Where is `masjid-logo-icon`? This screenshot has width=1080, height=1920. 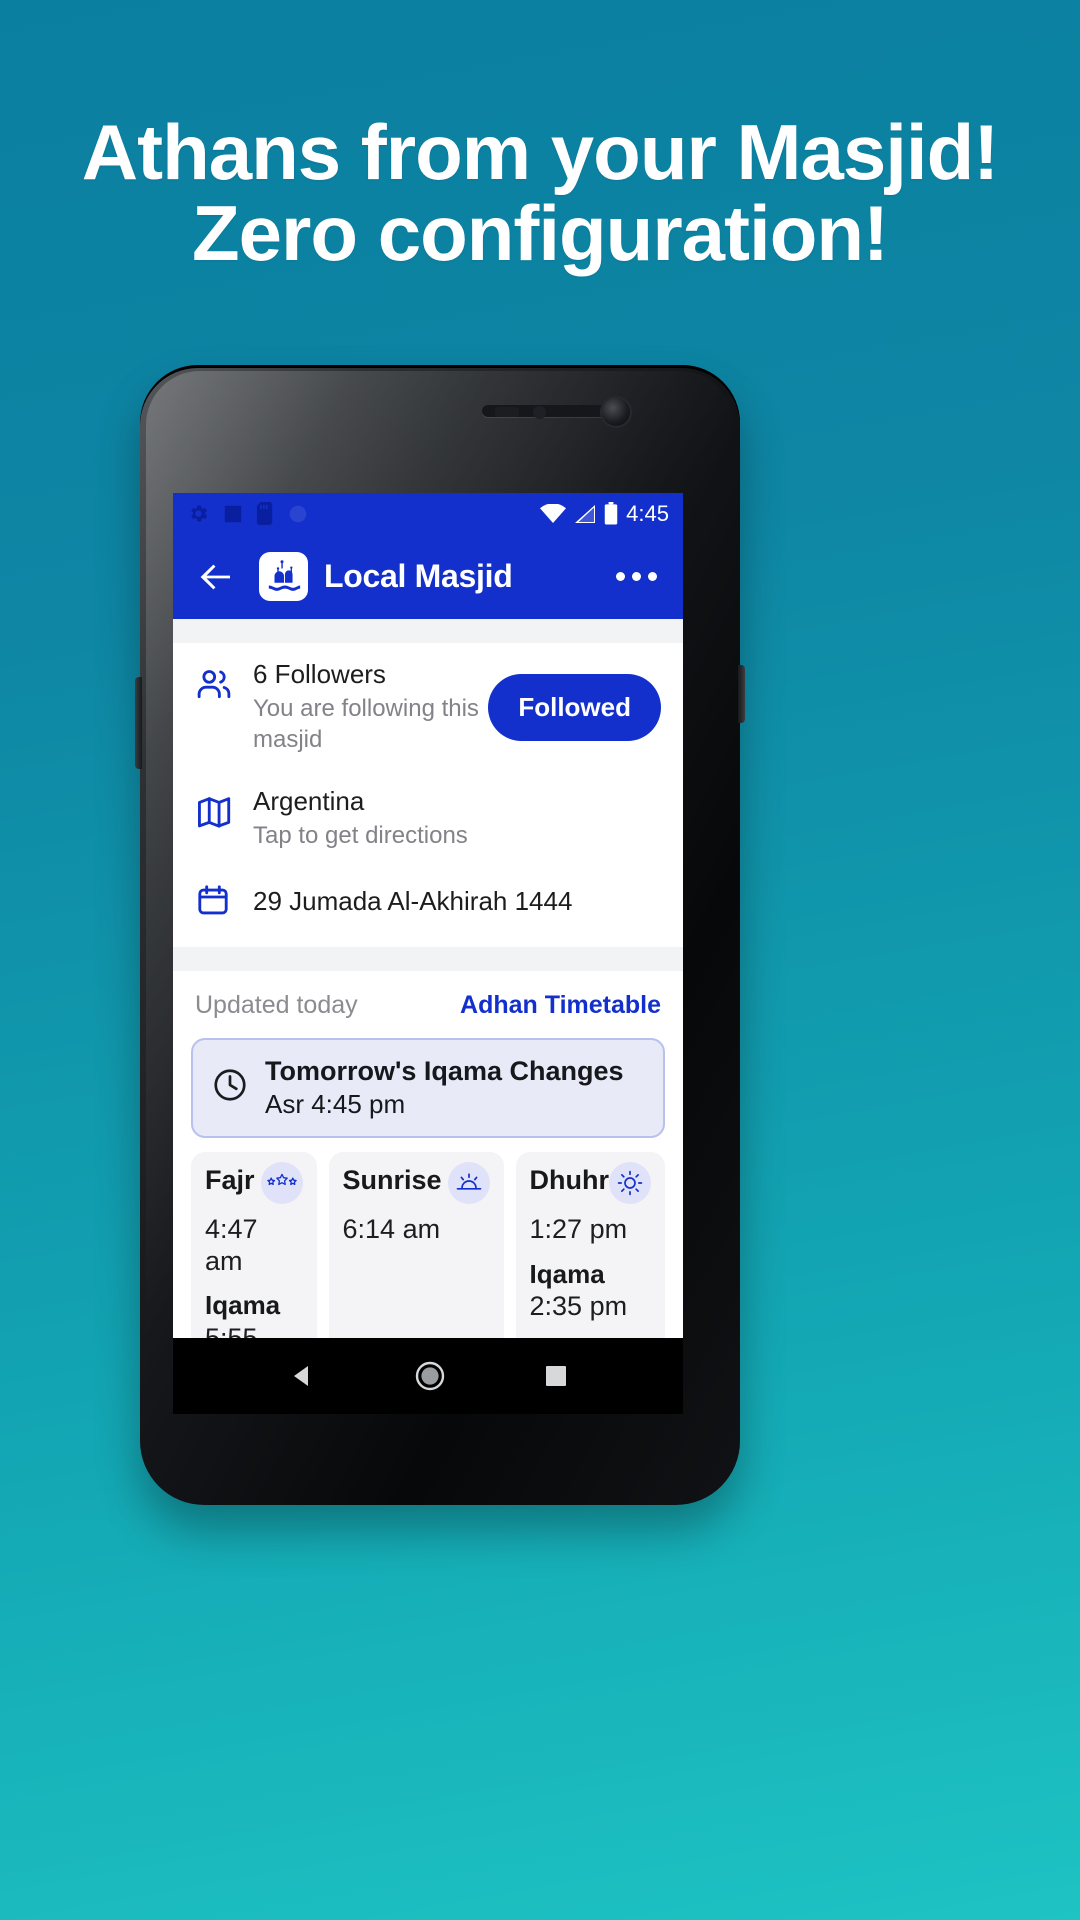 masjid-logo-icon is located at coordinates (283, 576).